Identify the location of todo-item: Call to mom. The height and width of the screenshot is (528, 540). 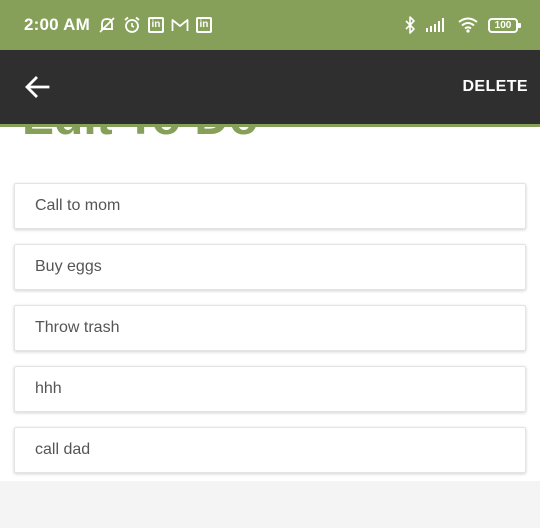
(270, 206).